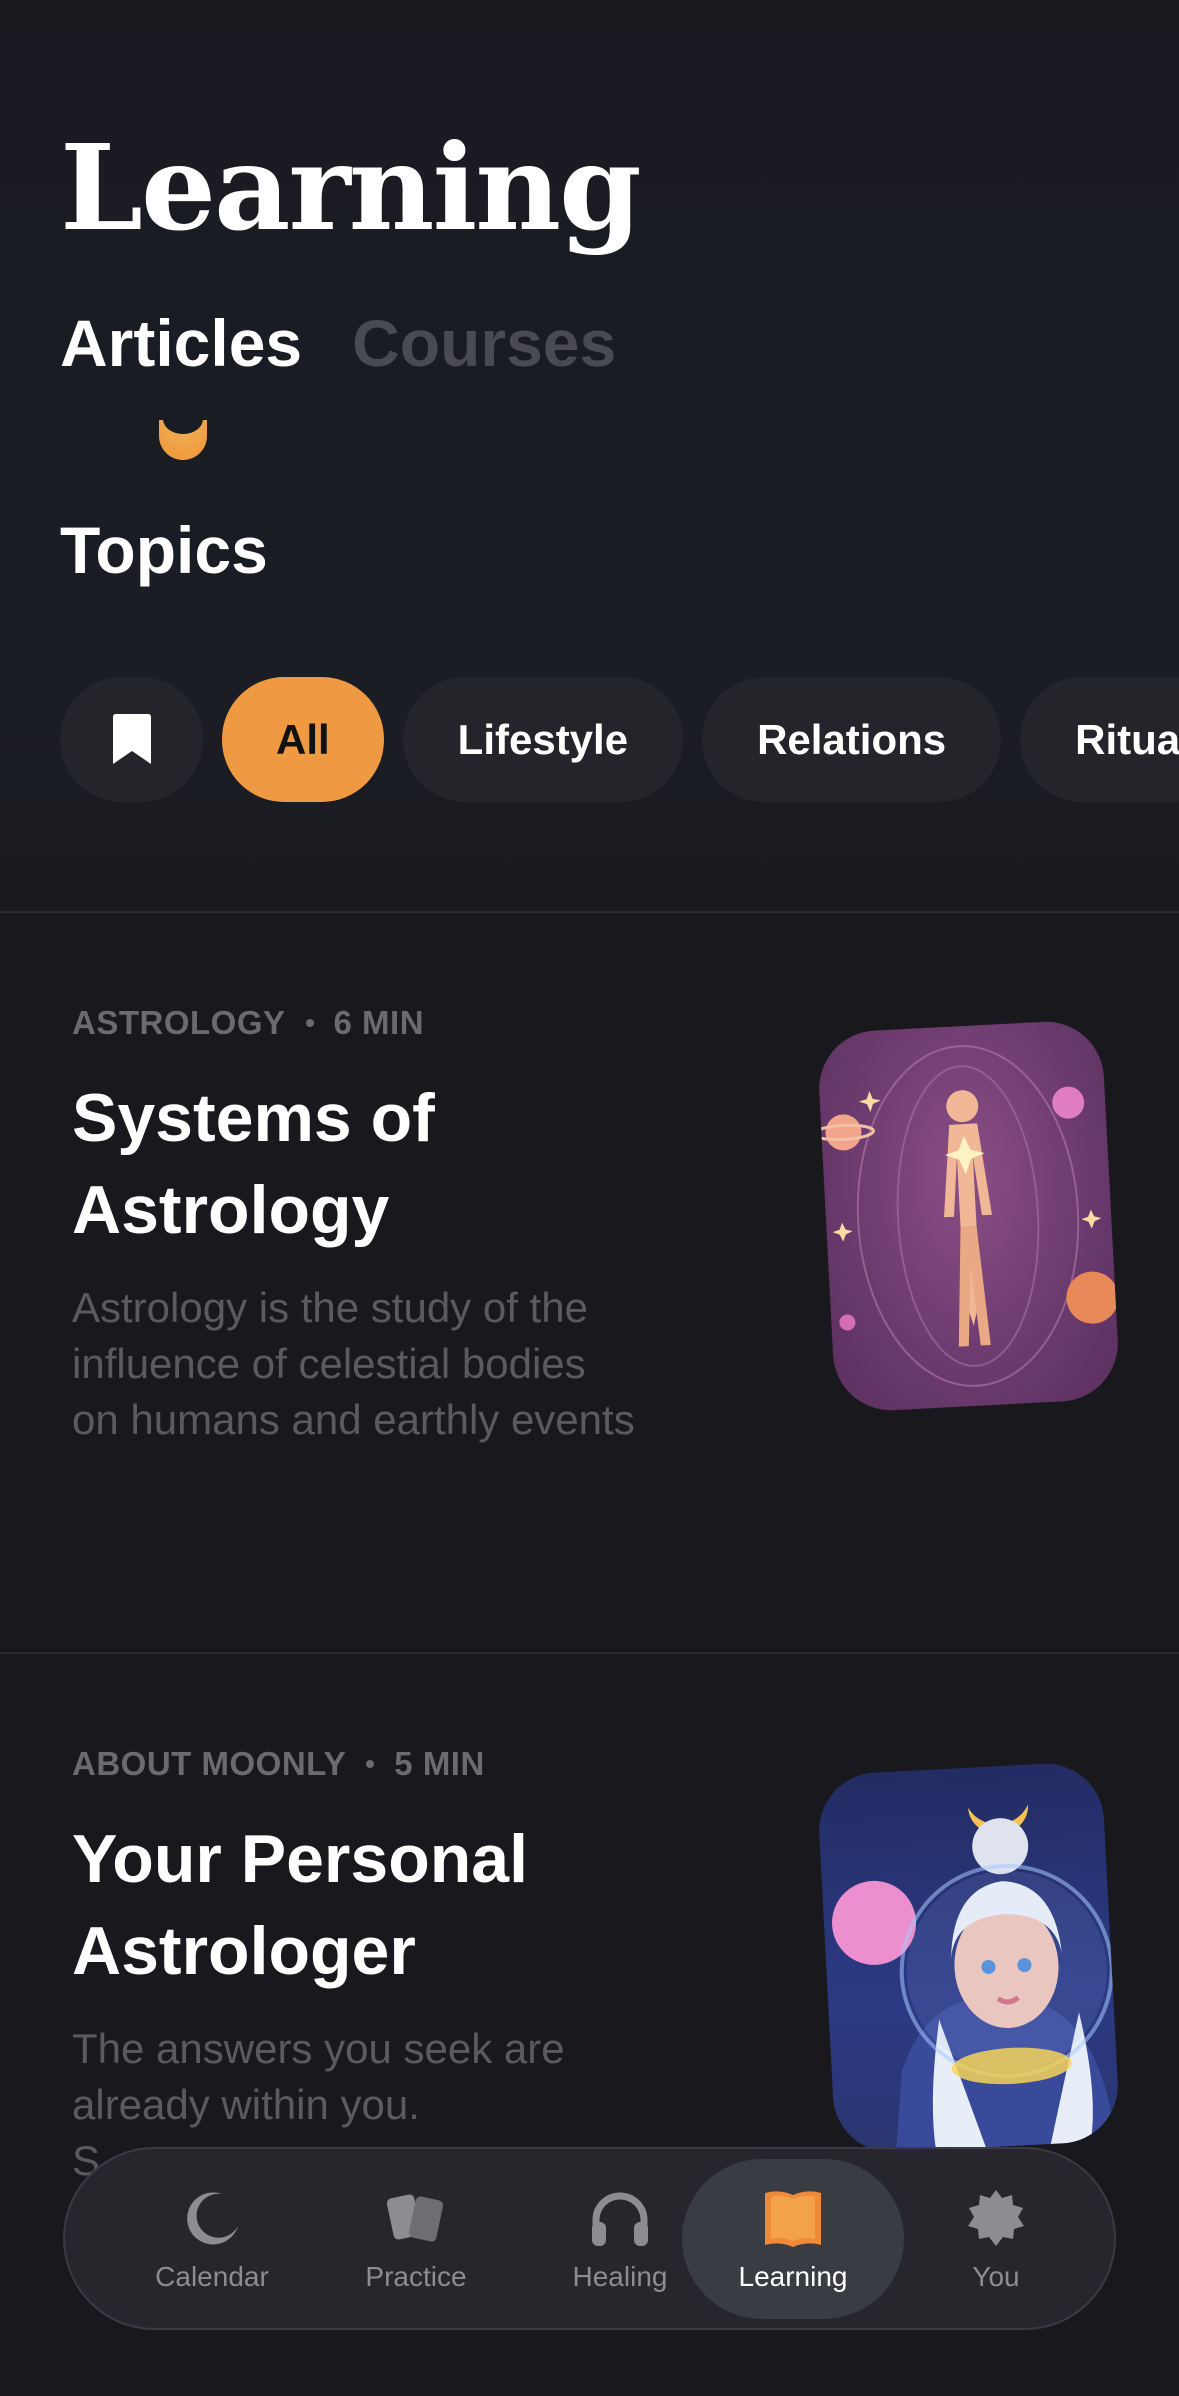 The height and width of the screenshot is (2396, 1179). I want to click on cards-icon, so click(416, 2218).